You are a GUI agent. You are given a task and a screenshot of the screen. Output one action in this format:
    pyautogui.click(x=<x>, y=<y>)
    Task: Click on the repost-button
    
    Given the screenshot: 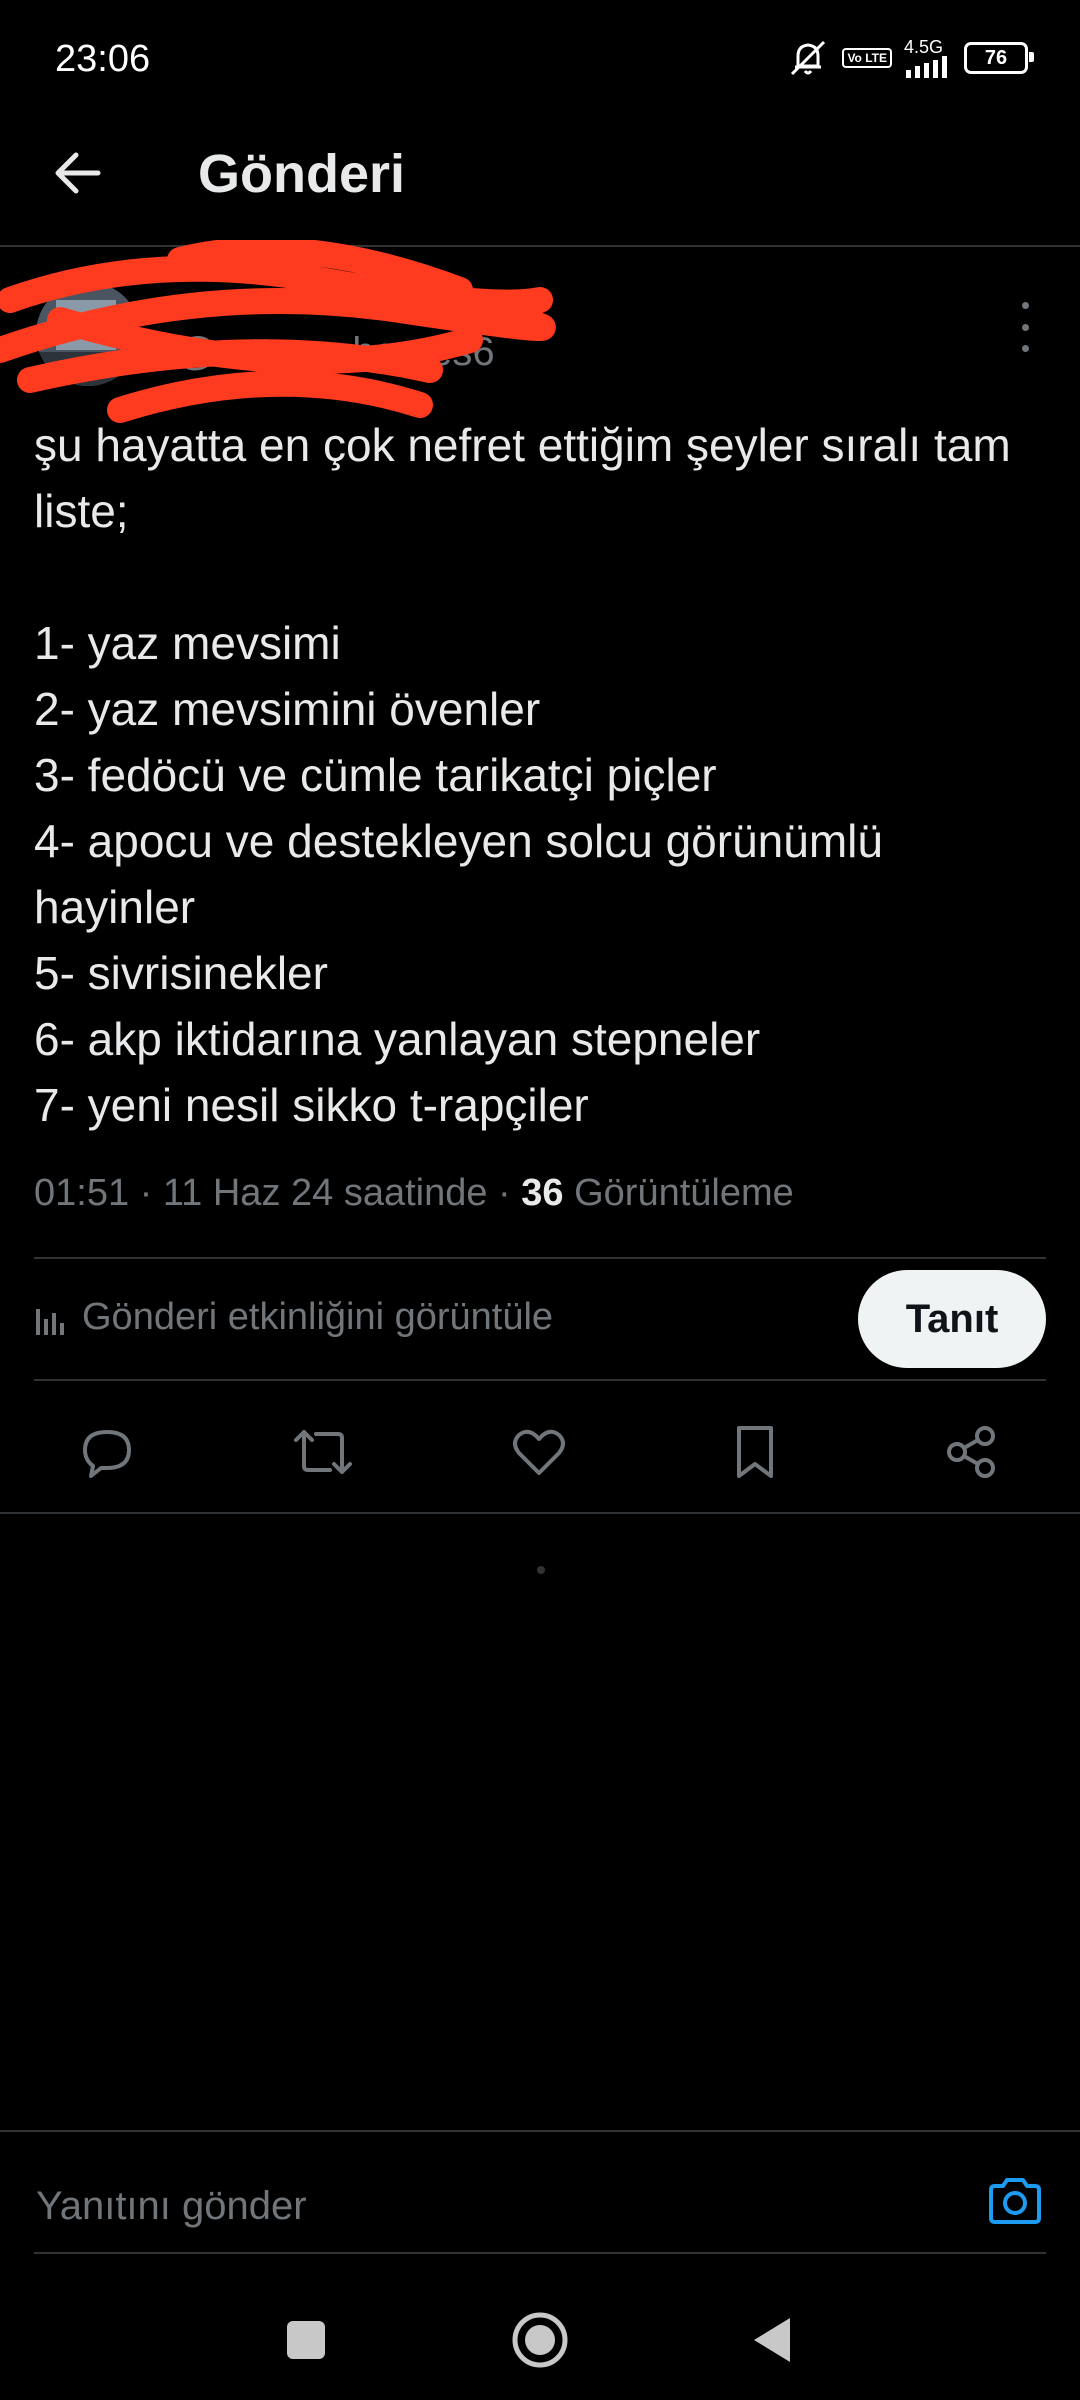 What is the action you would take?
    pyautogui.click(x=323, y=1452)
    